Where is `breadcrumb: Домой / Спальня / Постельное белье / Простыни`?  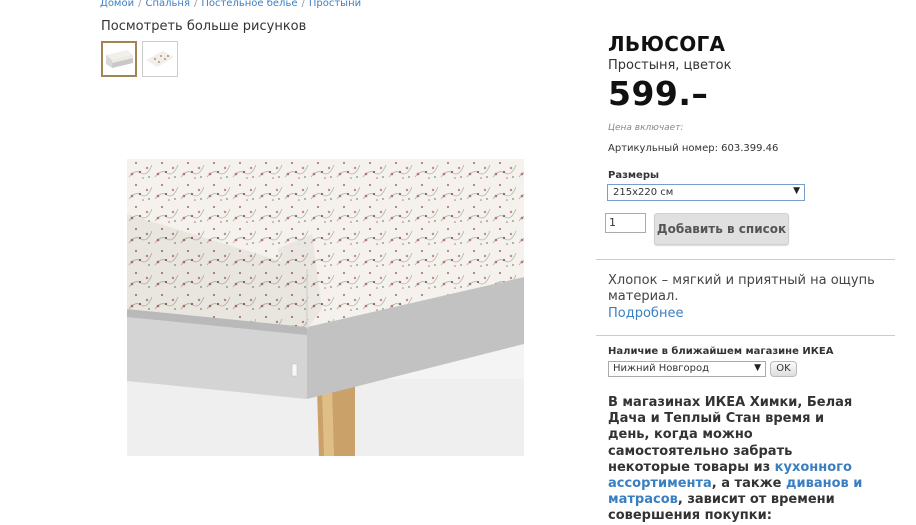
breadcrumb: Домой / Спальня / Постельное белье / Простыни is located at coordinates (230, 4).